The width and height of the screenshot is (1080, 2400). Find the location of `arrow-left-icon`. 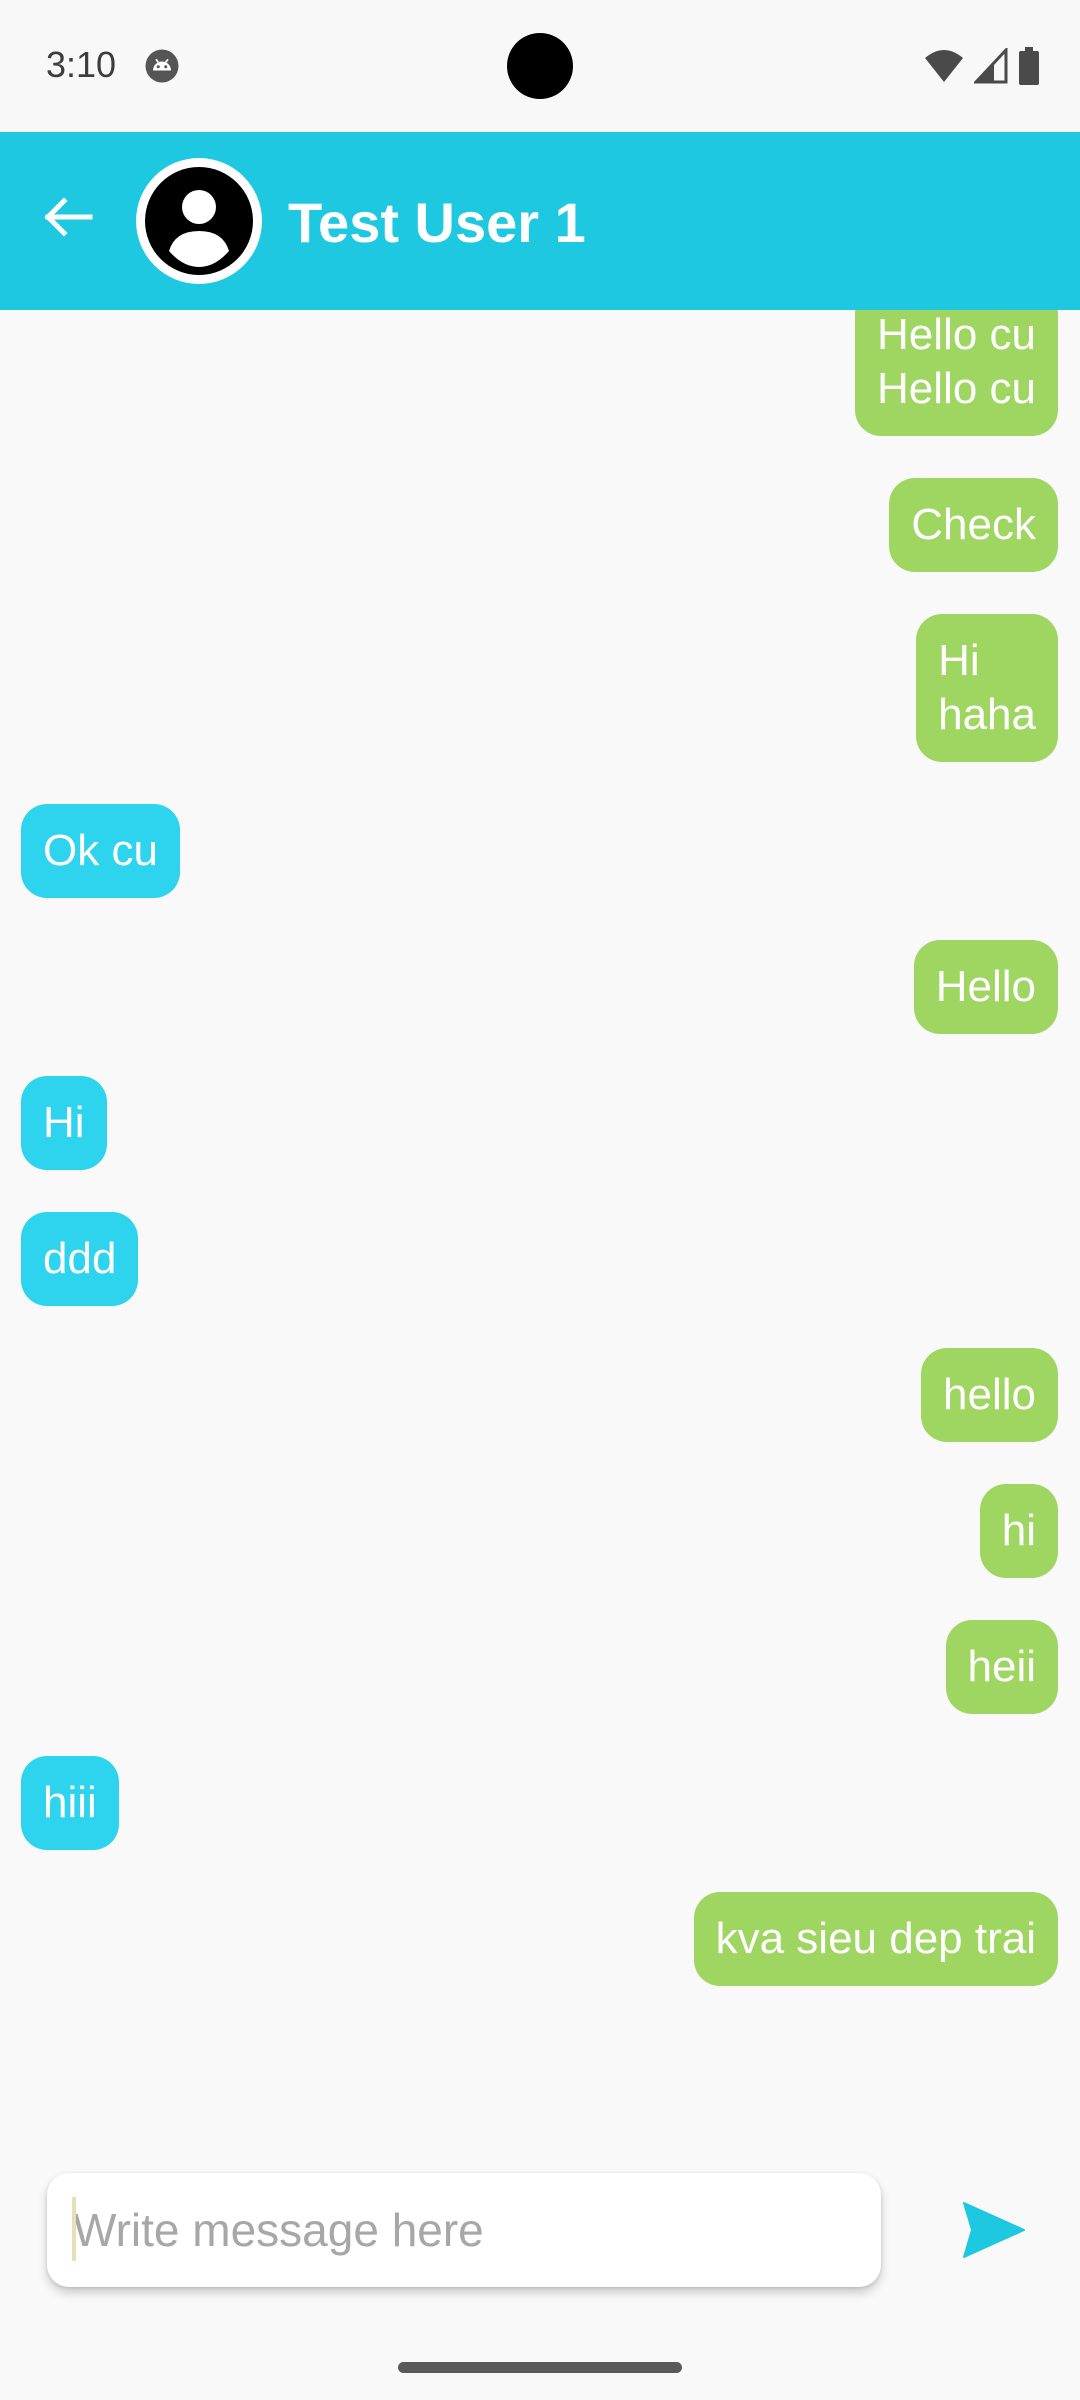

arrow-left-icon is located at coordinates (68, 217).